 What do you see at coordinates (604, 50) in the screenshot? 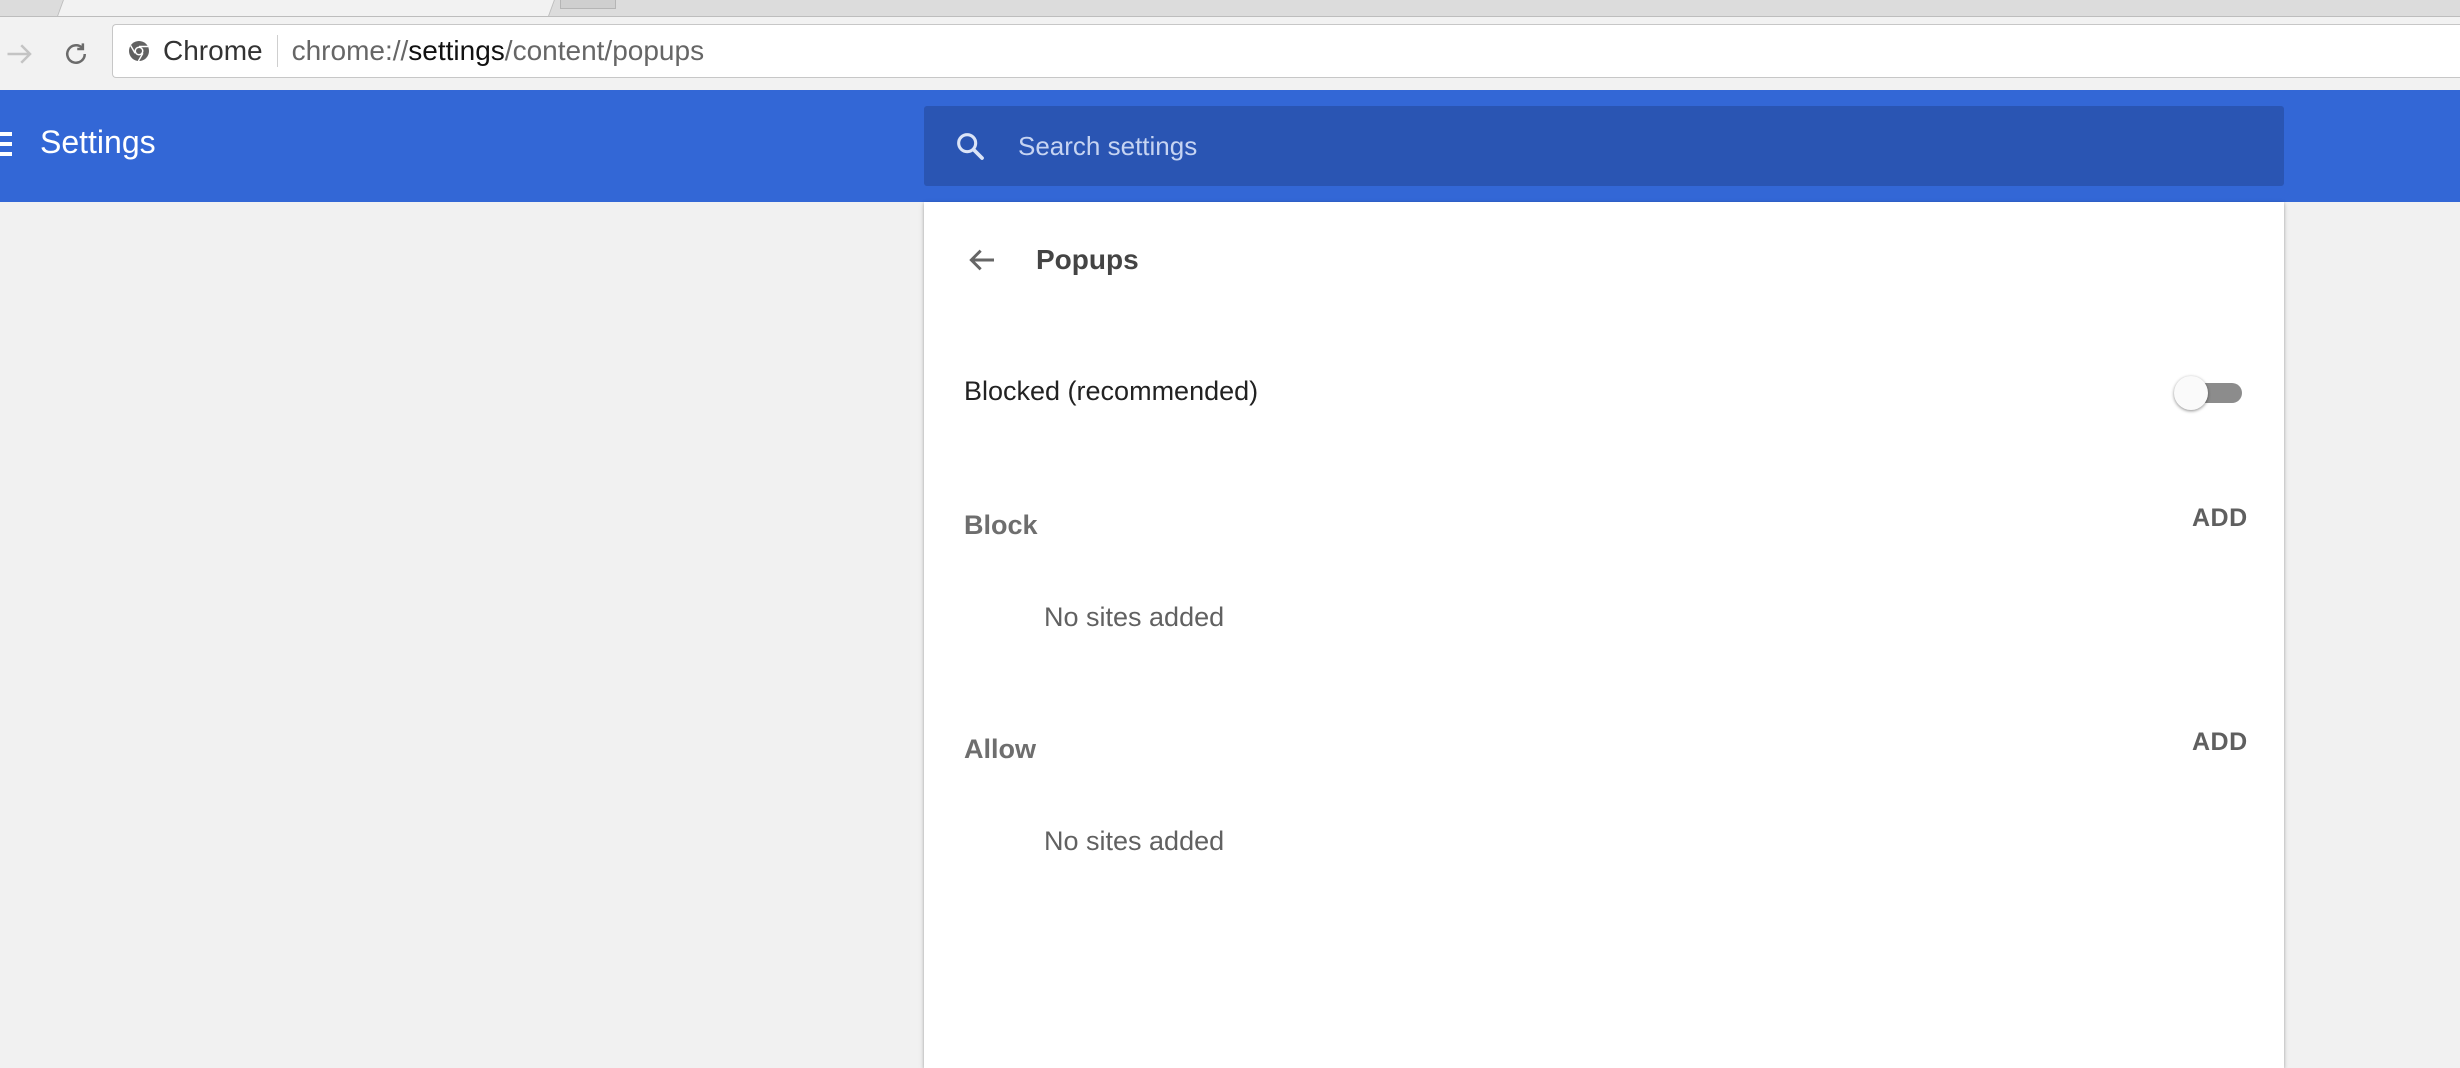
I see `url-path: /content/popups` at bounding box center [604, 50].